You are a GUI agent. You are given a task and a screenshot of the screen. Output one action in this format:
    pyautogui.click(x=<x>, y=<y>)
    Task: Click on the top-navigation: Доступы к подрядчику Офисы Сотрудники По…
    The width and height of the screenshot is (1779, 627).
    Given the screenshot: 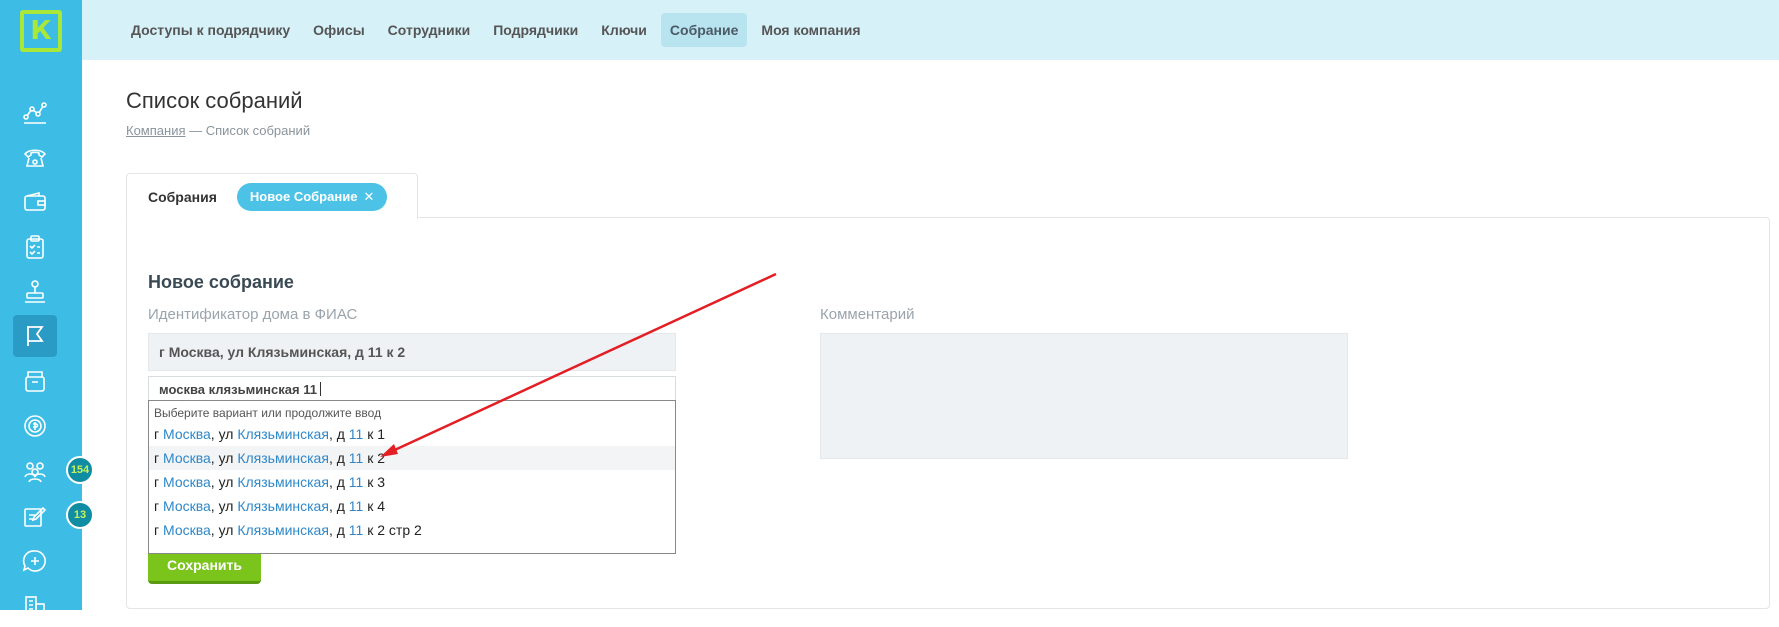 What is the action you would take?
    pyautogui.click(x=930, y=30)
    